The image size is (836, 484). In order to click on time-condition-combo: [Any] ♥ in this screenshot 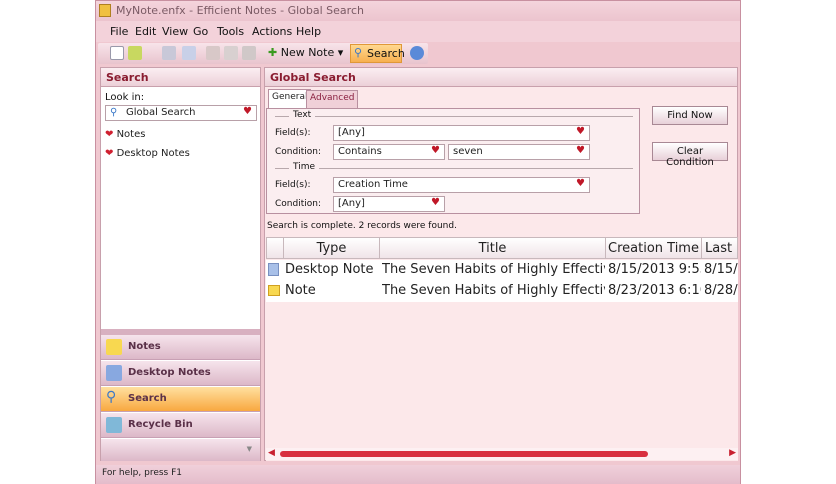, I will do `click(389, 204)`.